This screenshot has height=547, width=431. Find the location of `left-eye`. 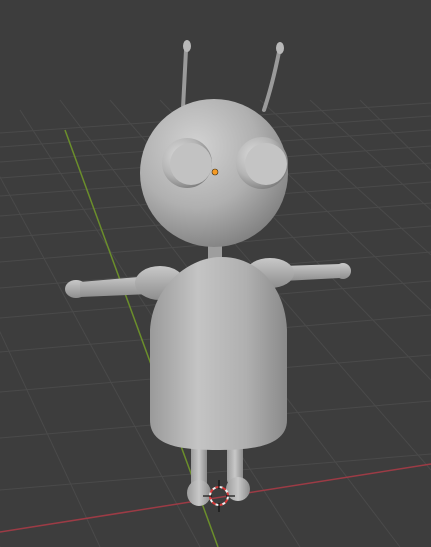

left-eye is located at coordinates (187, 163).